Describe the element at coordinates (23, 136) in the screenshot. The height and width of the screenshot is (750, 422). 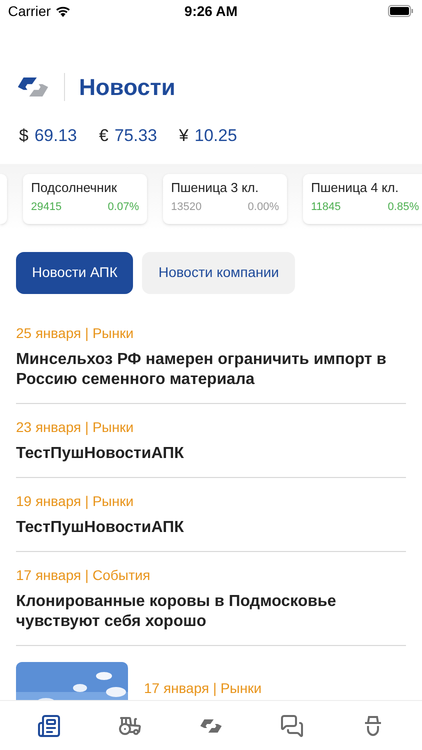
I see `currency-symbol: $` at that location.